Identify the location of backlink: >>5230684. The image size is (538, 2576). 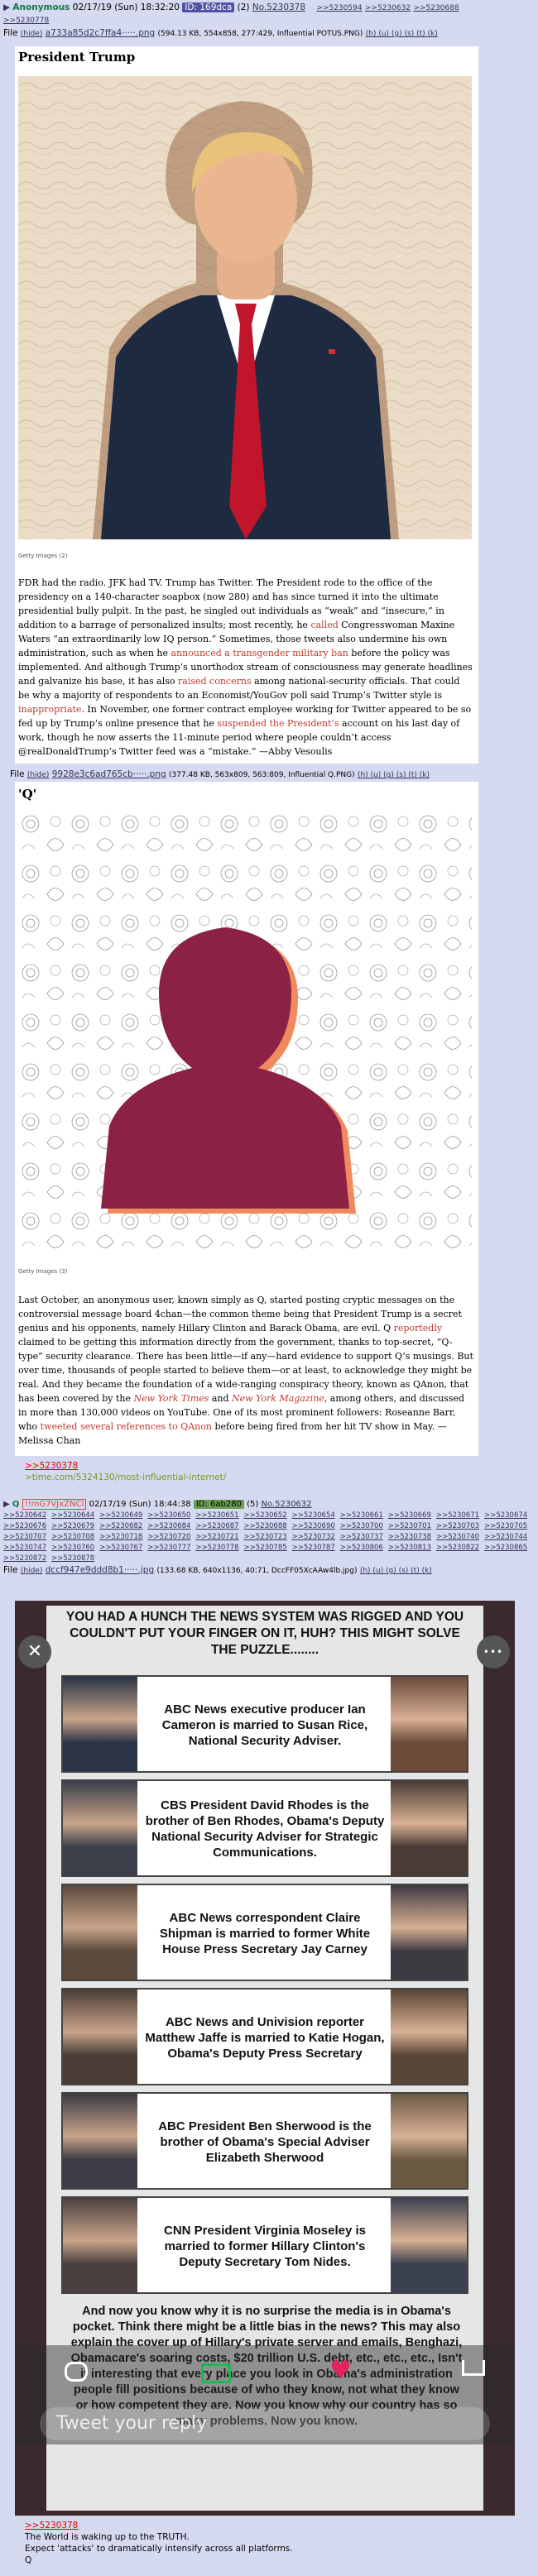
(169, 1526).